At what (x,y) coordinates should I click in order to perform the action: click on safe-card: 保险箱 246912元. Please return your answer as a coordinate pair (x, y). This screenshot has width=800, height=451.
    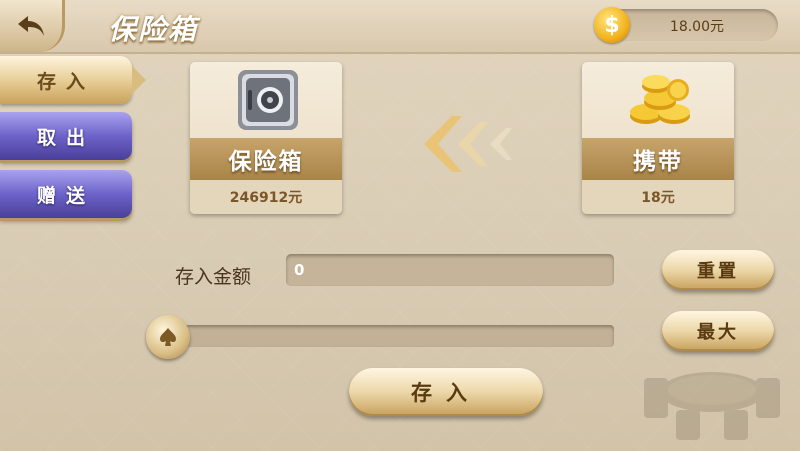
    Looking at the image, I should click on (266, 138).